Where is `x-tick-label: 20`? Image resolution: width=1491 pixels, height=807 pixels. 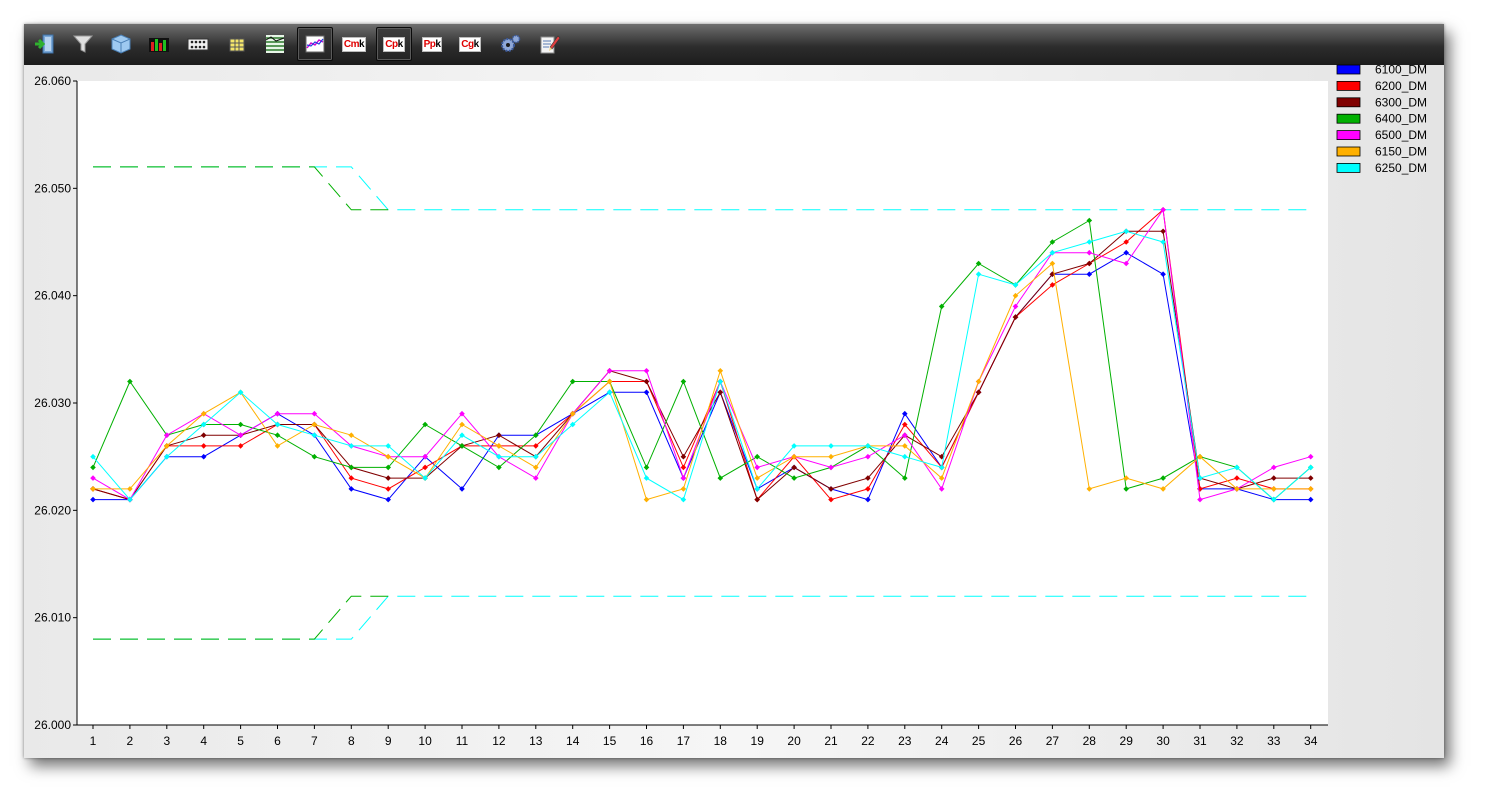 x-tick-label: 20 is located at coordinates (794, 741).